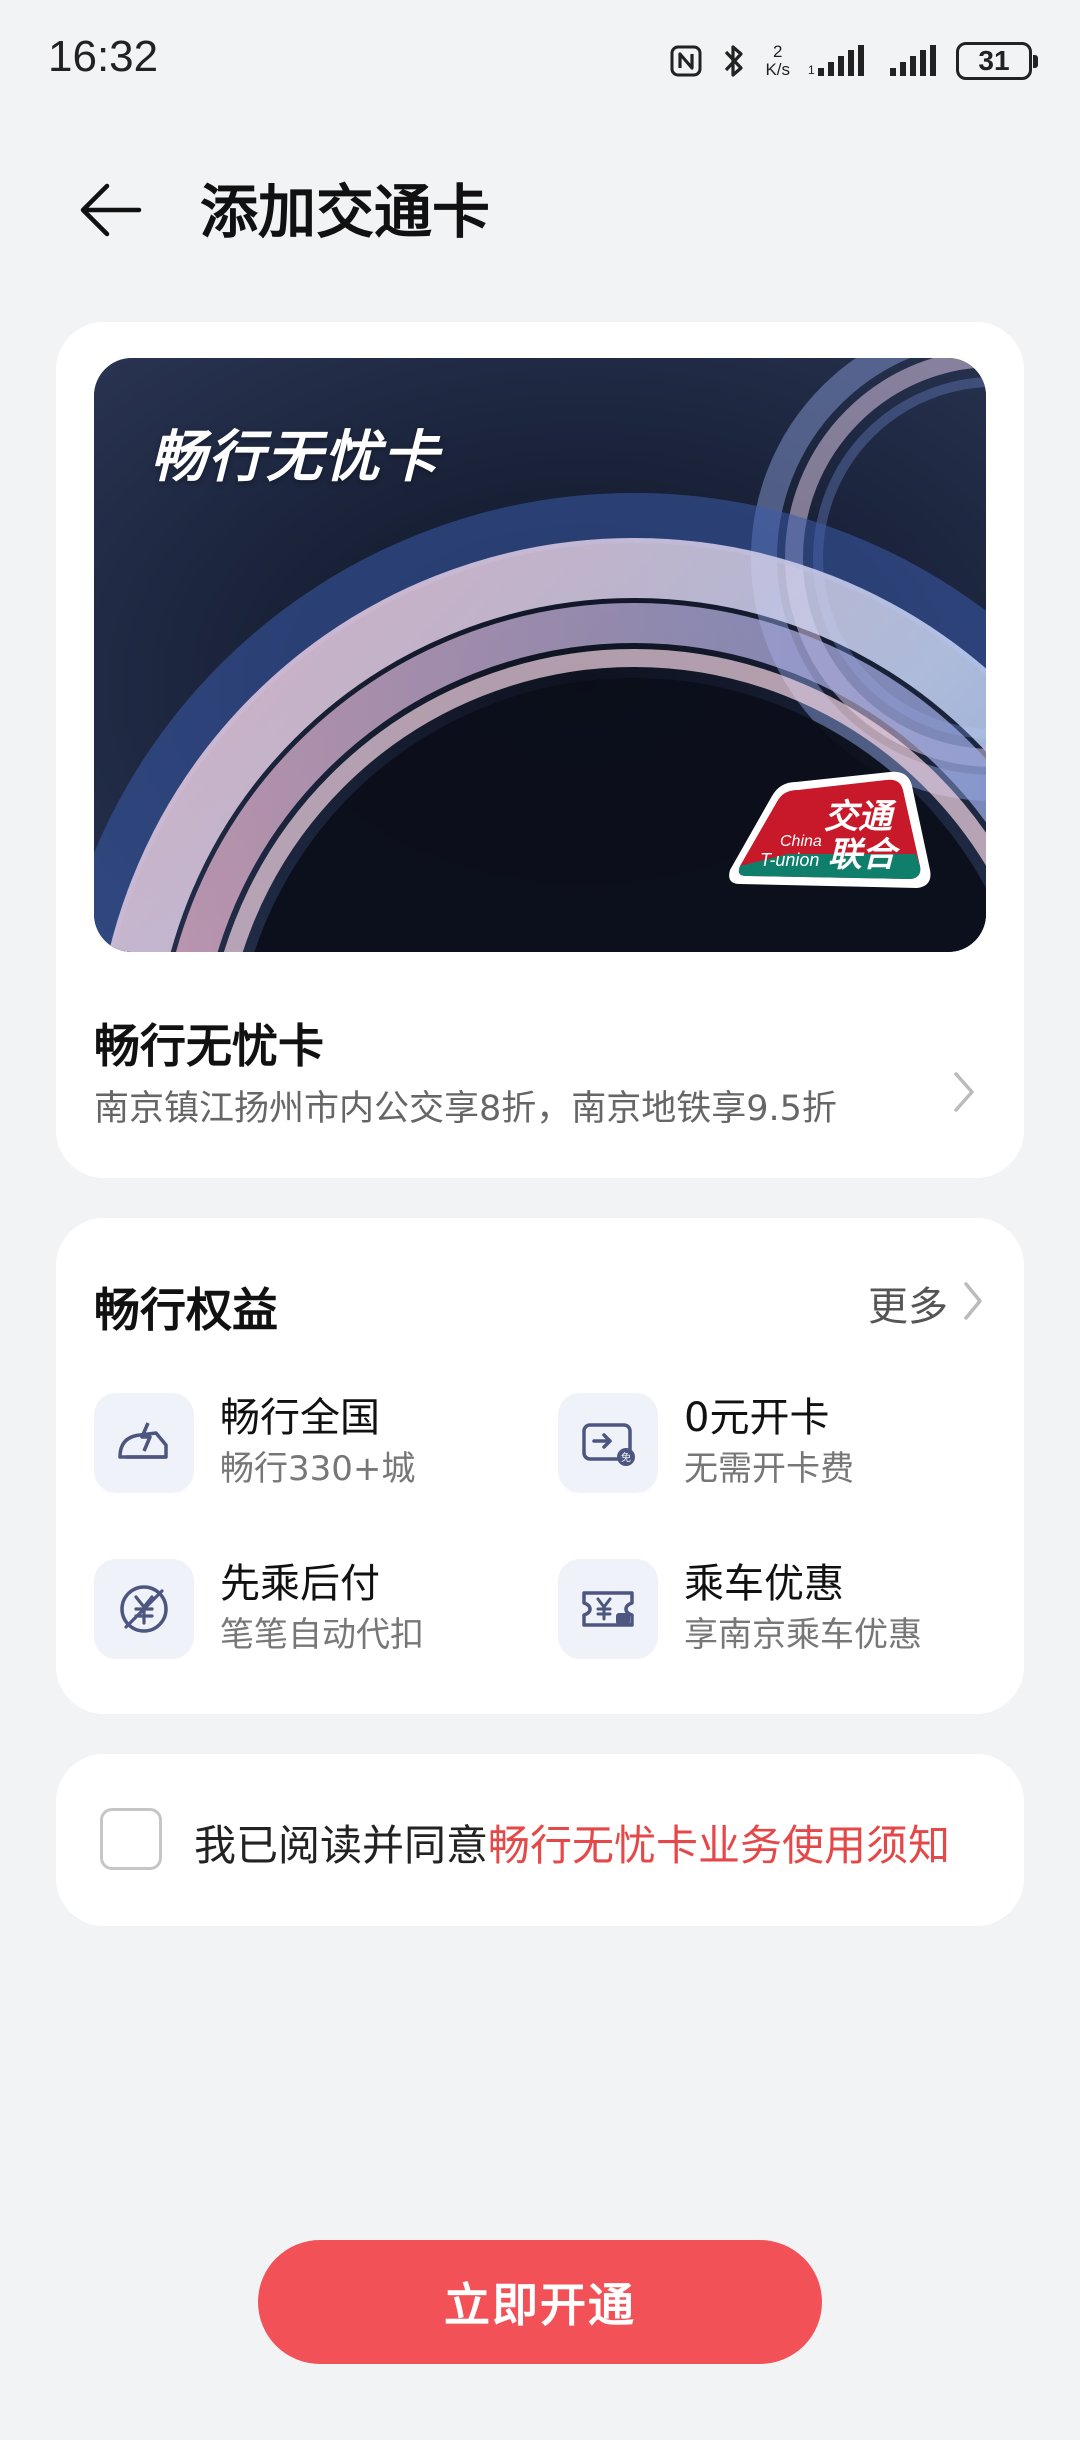  I want to click on agreement-link: 畅行无忧卡业务使用须知, so click(719, 1845).